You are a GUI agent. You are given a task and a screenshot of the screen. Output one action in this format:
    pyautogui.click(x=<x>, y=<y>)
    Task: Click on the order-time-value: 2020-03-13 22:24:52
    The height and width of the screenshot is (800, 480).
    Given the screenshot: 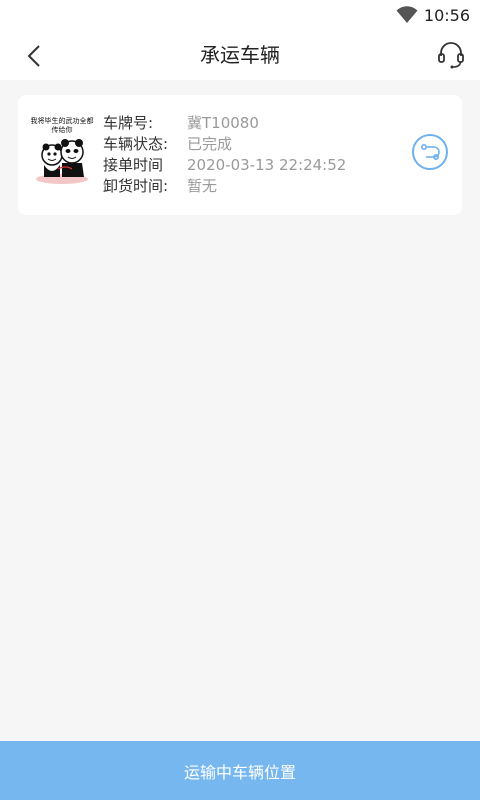 What is the action you would take?
    pyautogui.click(x=267, y=164)
    